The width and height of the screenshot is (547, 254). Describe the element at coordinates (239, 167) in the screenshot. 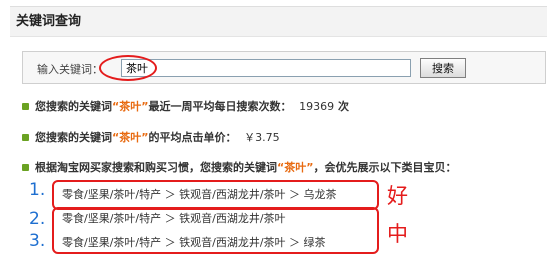

I see `result-line-category-intro: 根据淘宝网买家搜索和购买习惯，您搜索的关键词“茶叶”，会优先展示以下类目宝贝：` at that location.